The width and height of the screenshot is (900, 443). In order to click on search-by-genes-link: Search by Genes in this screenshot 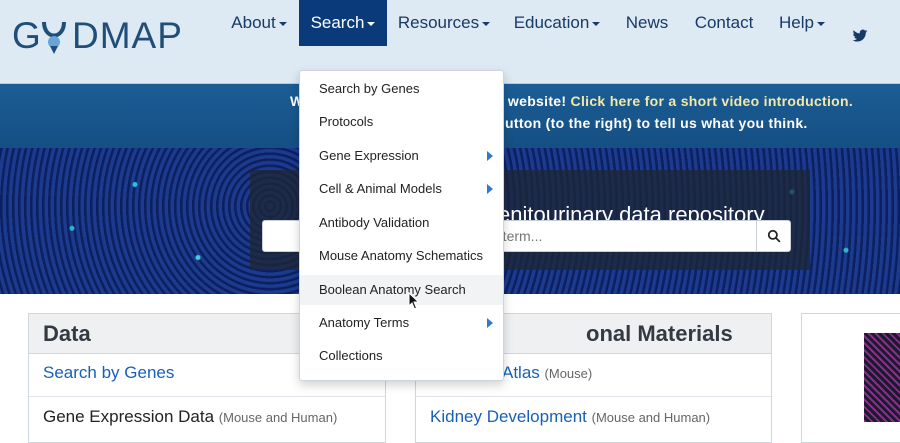, I will do `click(108, 373)`.